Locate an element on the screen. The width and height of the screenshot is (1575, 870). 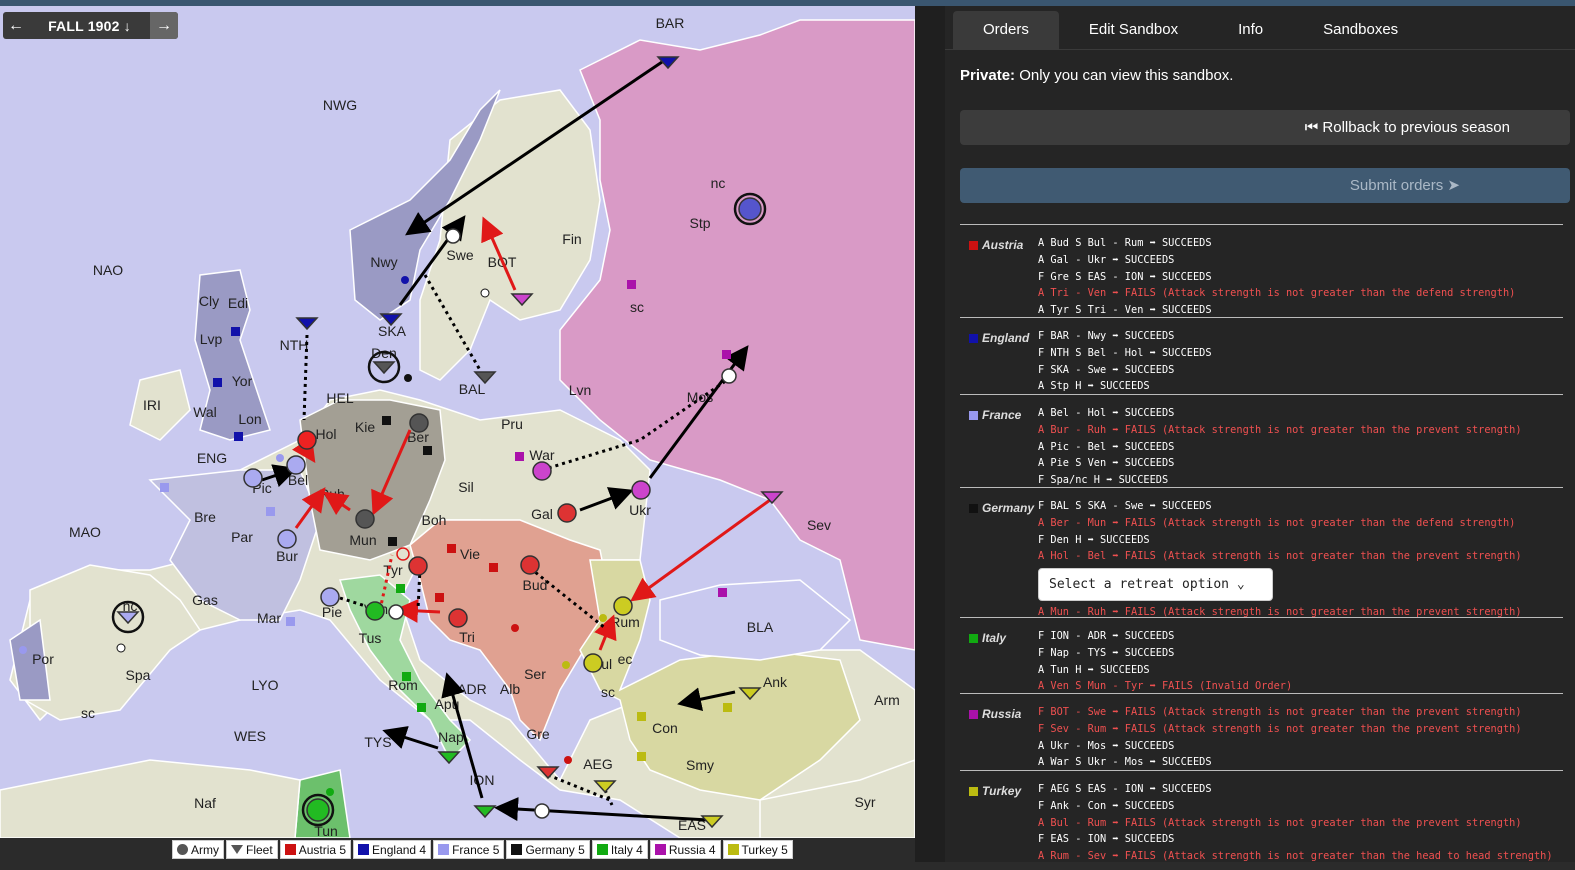
territory-label: Gas is located at coordinates (205, 600).